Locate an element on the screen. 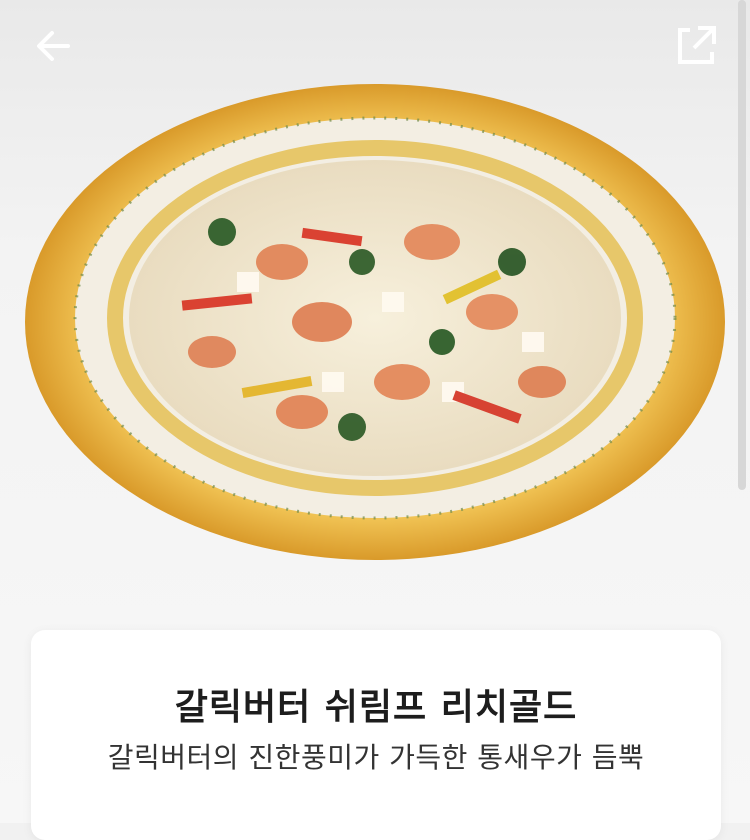  back-button is located at coordinates (54, 46).